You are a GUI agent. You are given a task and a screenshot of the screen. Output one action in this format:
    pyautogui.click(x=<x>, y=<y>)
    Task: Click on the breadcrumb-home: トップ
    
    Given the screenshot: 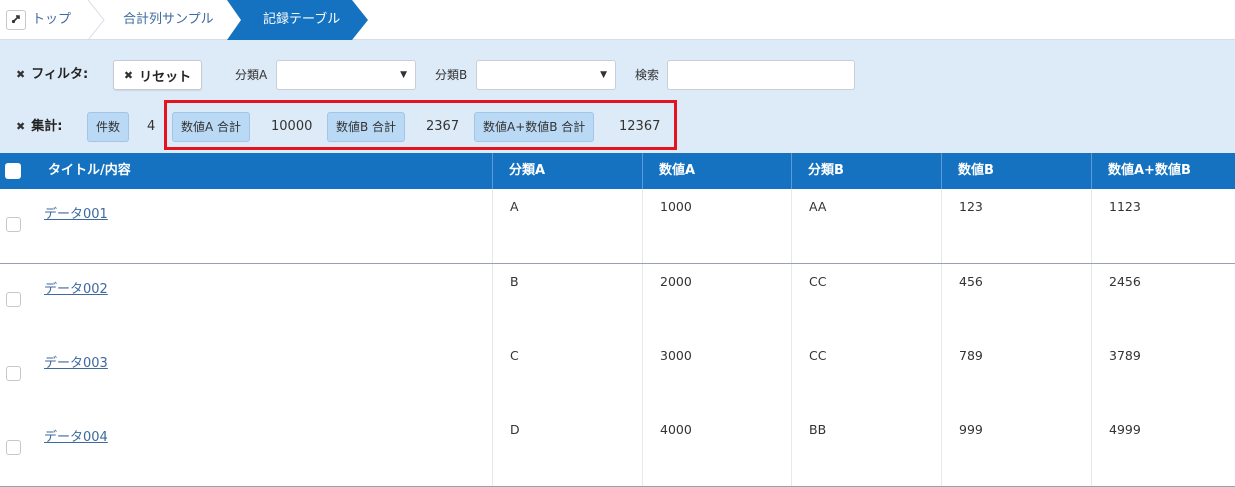 What is the action you would take?
    pyautogui.click(x=48, y=20)
    